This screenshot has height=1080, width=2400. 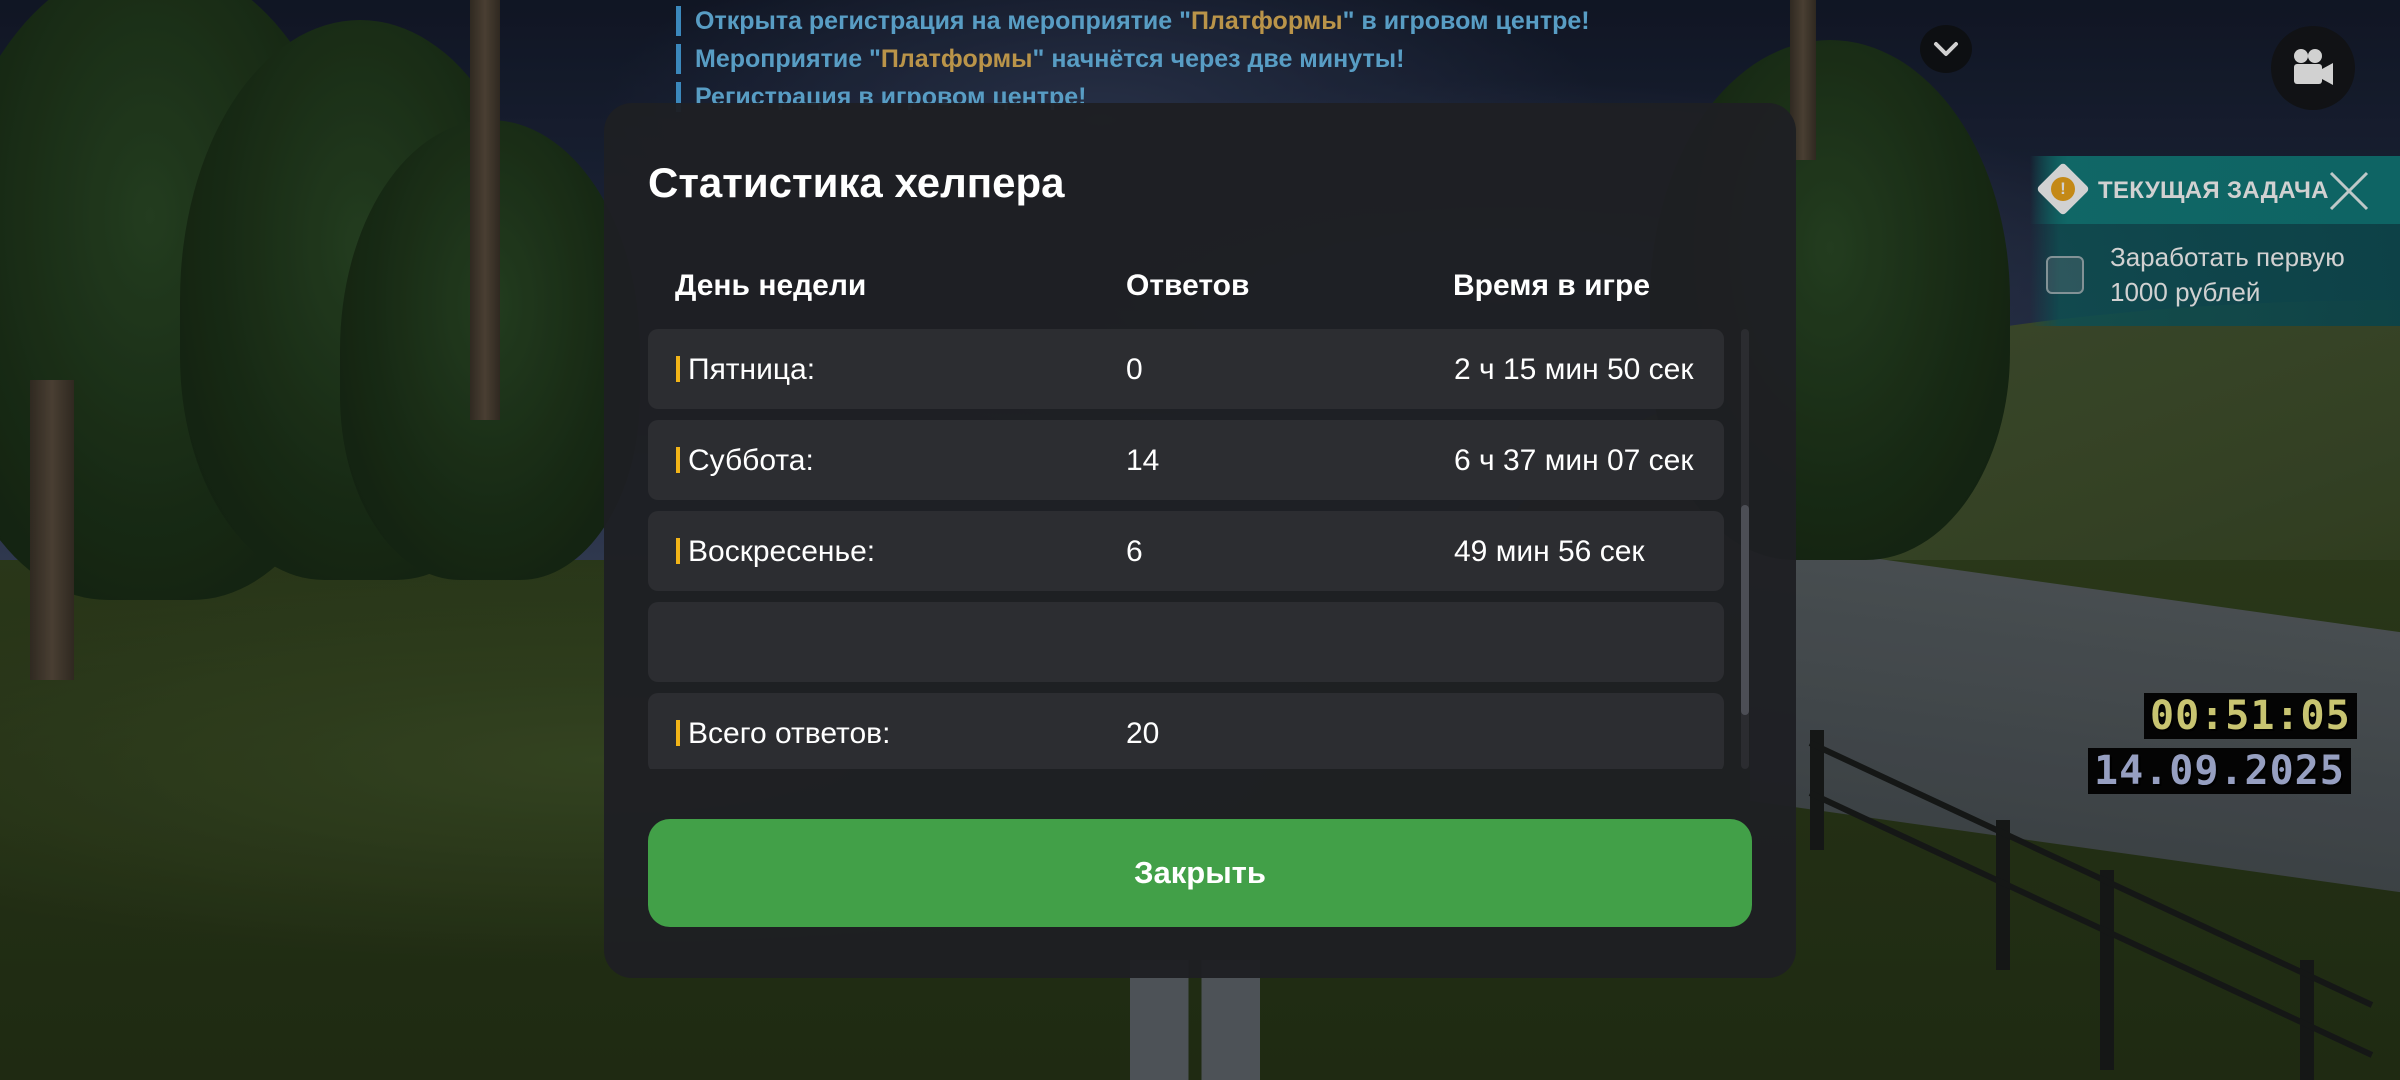 I want to click on cell-answers: 14, so click(x=1143, y=460).